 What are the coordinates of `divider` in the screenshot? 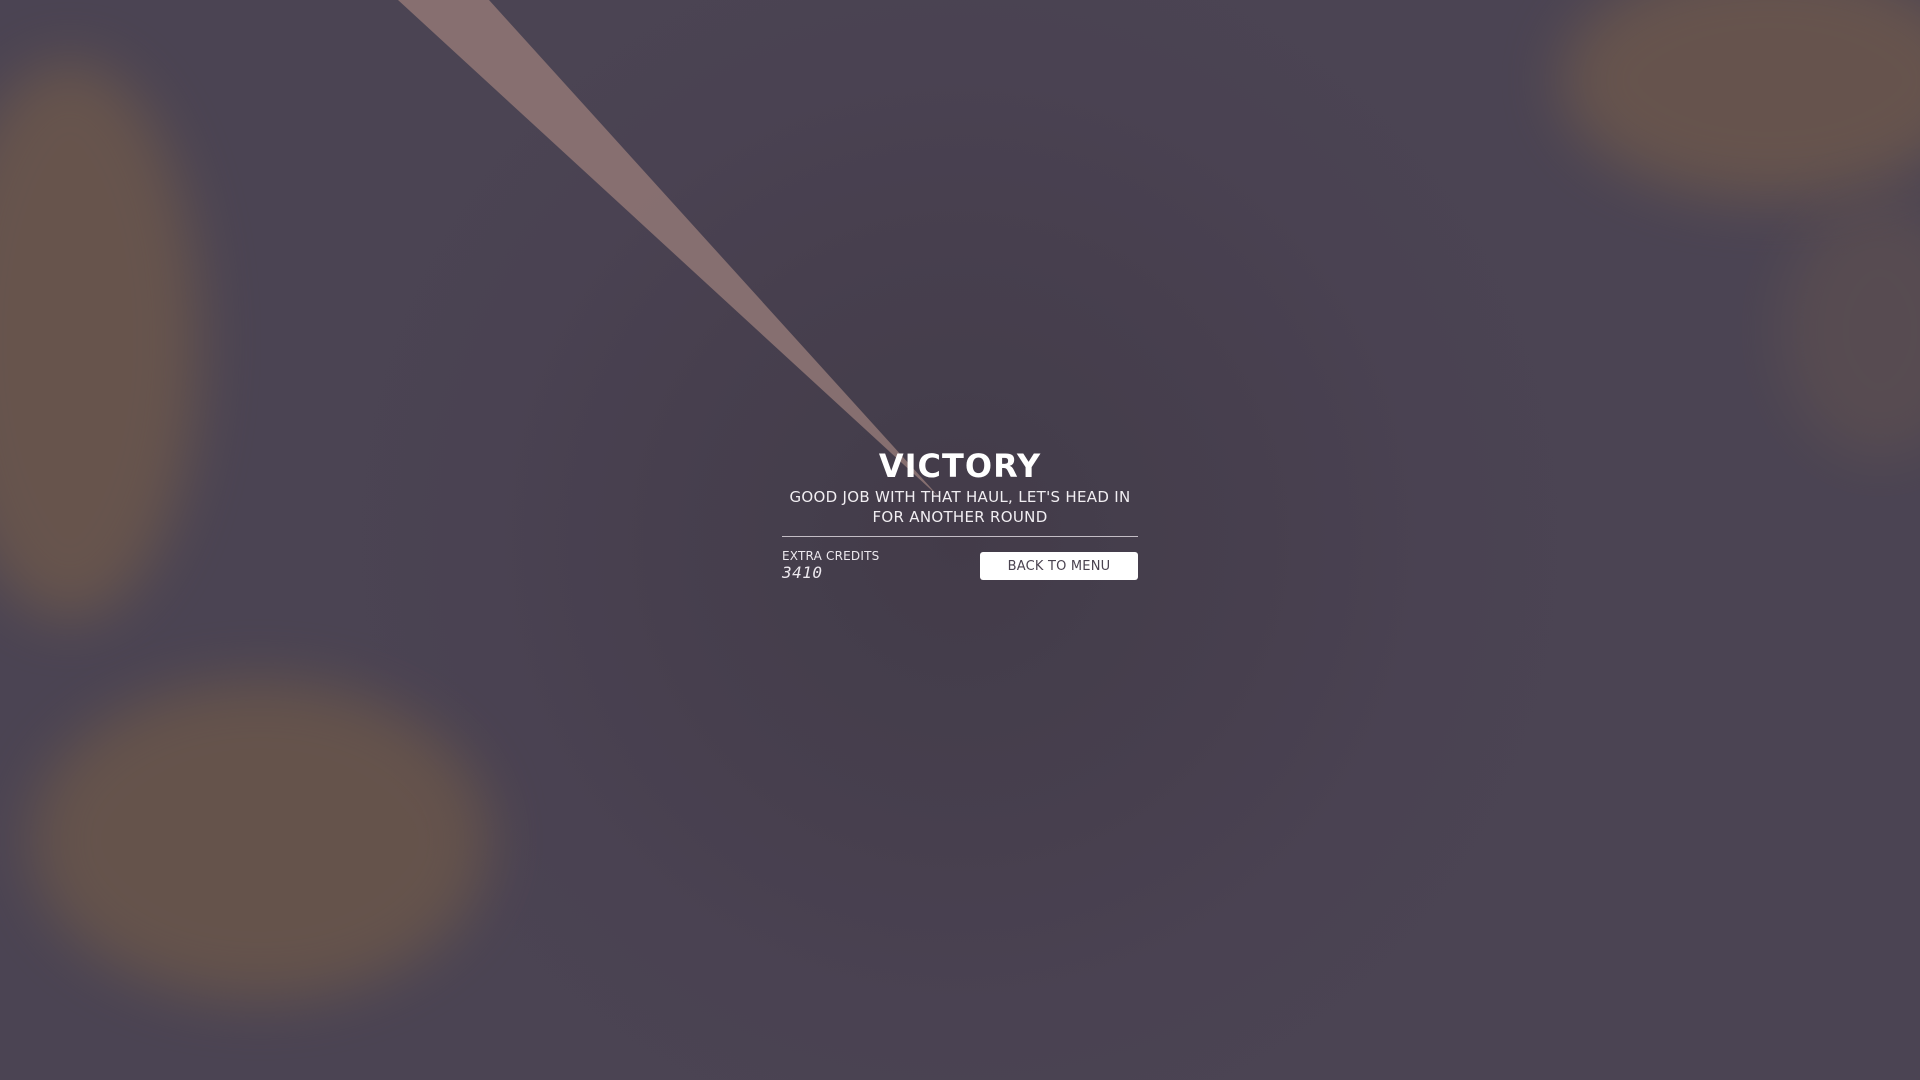 It's located at (960, 536).